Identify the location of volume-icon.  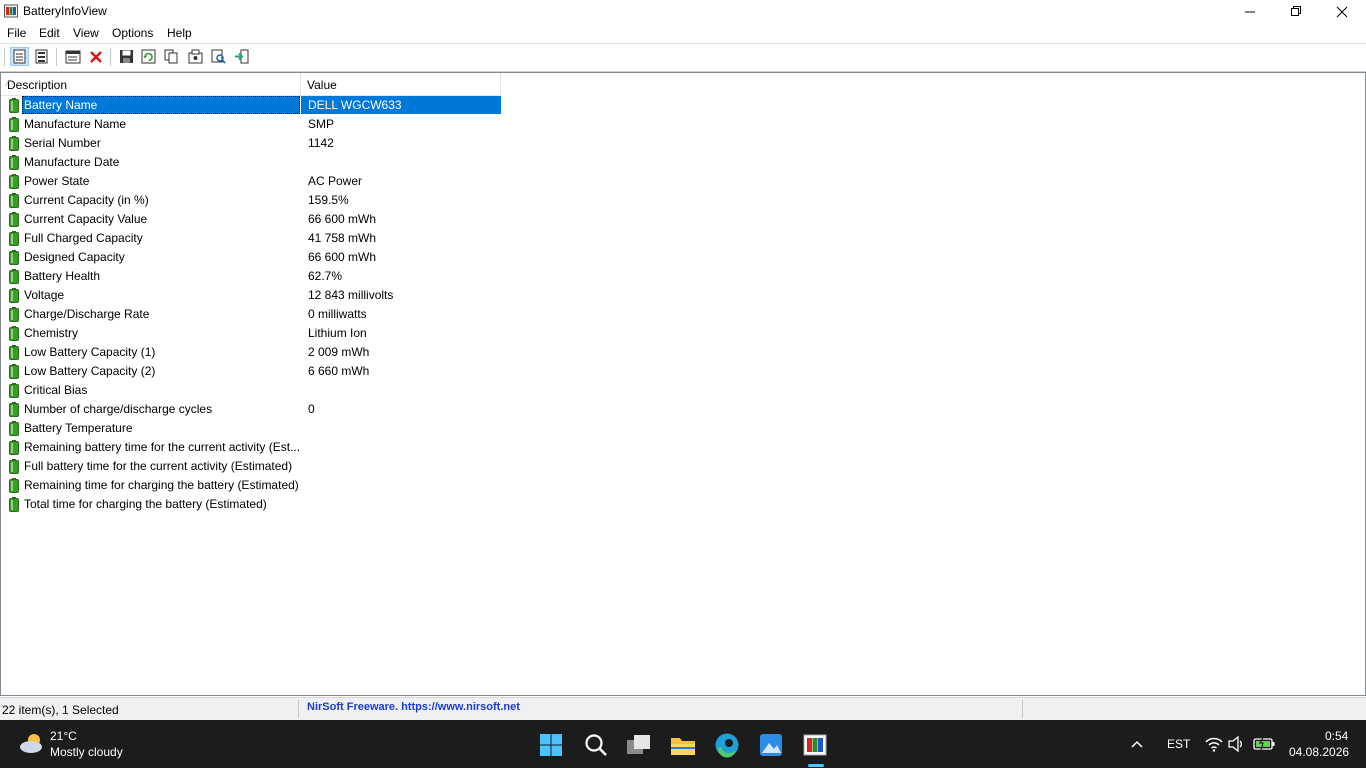
(1237, 744).